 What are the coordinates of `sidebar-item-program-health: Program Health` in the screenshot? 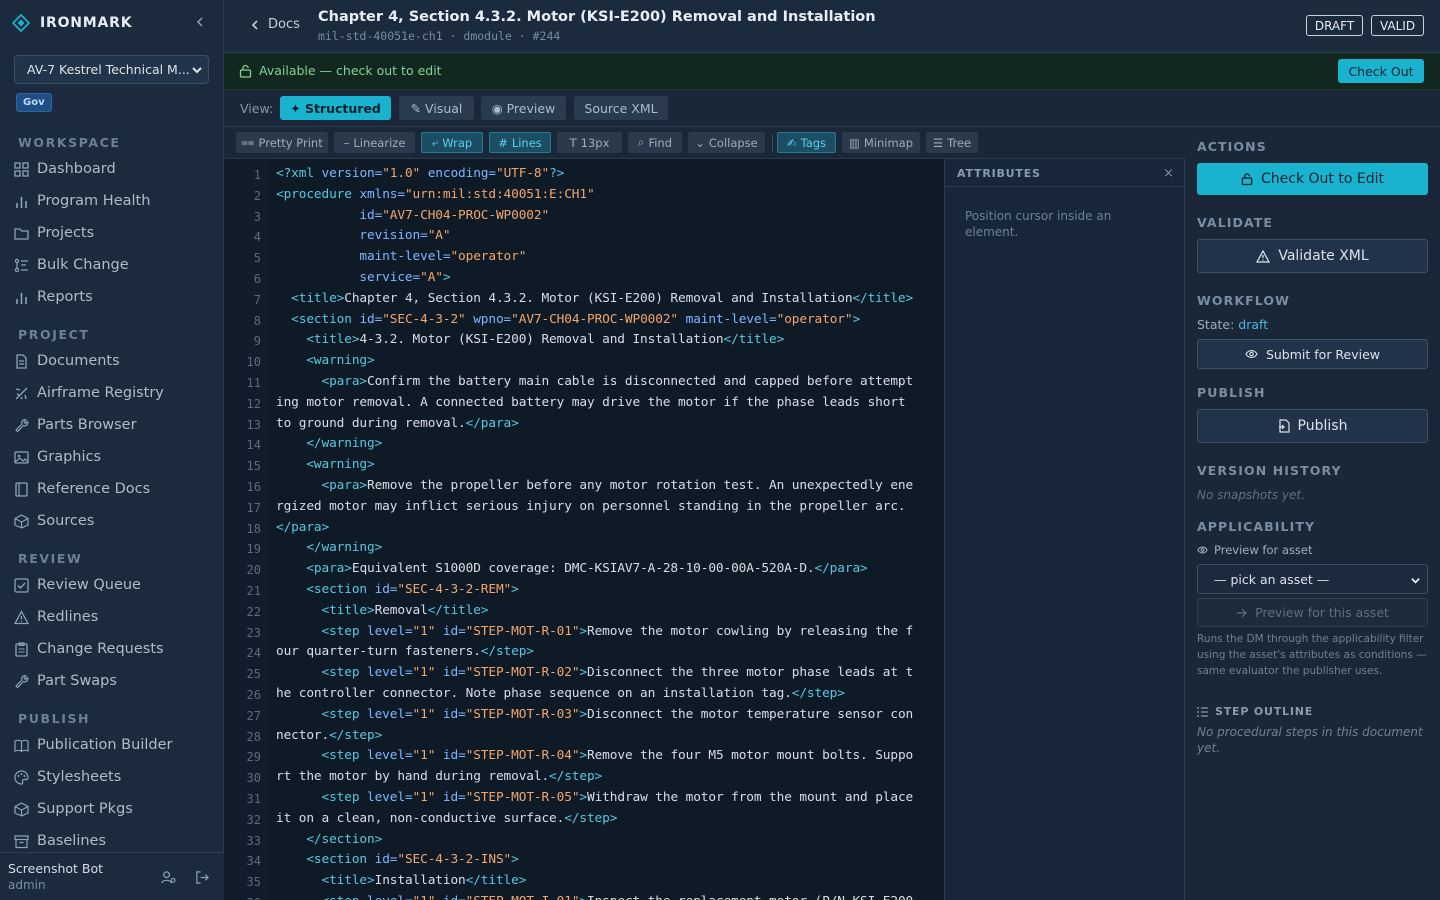 It's located at (82, 201).